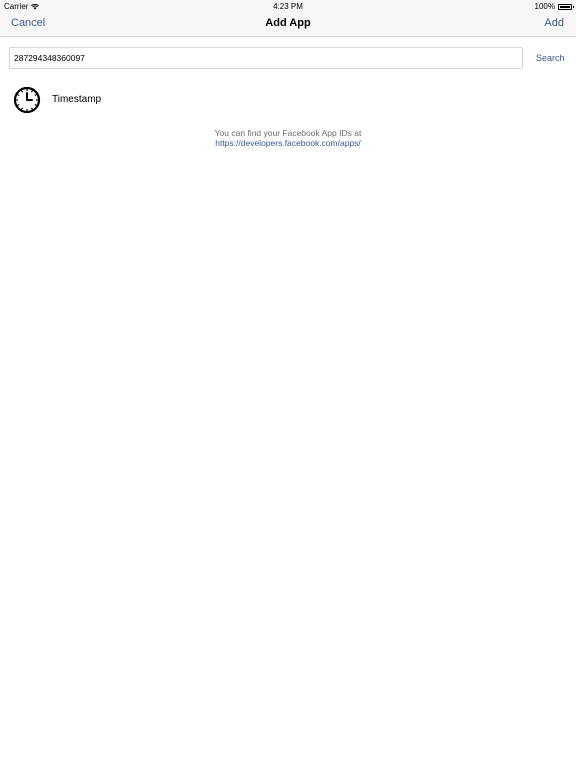 The width and height of the screenshot is (576, 768). I want to click on navigation-bar: Cancel Add App Add, so click(288, 24).